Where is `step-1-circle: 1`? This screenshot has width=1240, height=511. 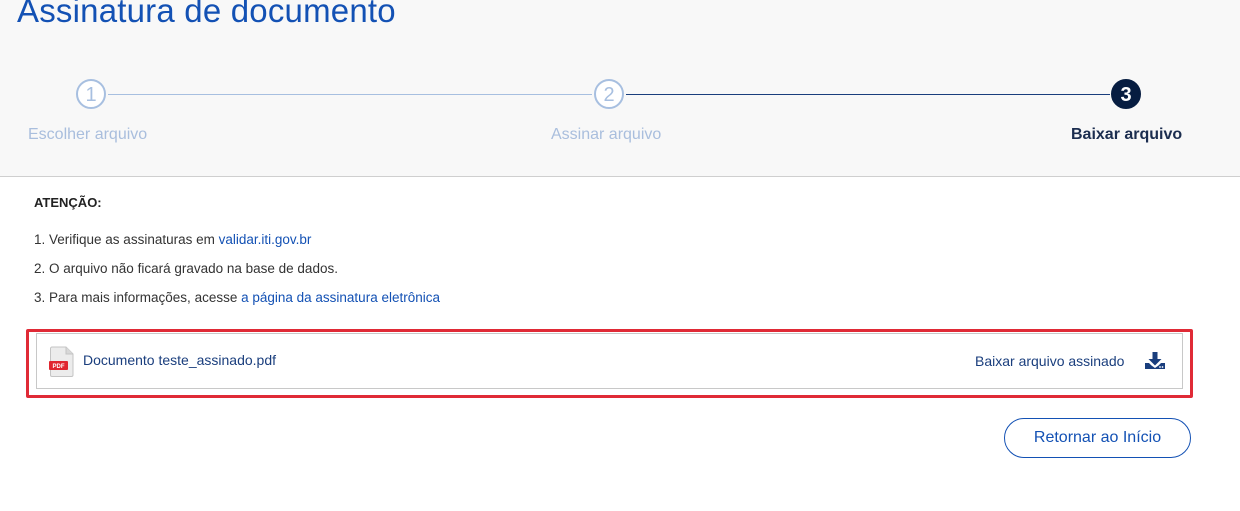
step-1-circle: 1 is located at coordinates (91, 94).